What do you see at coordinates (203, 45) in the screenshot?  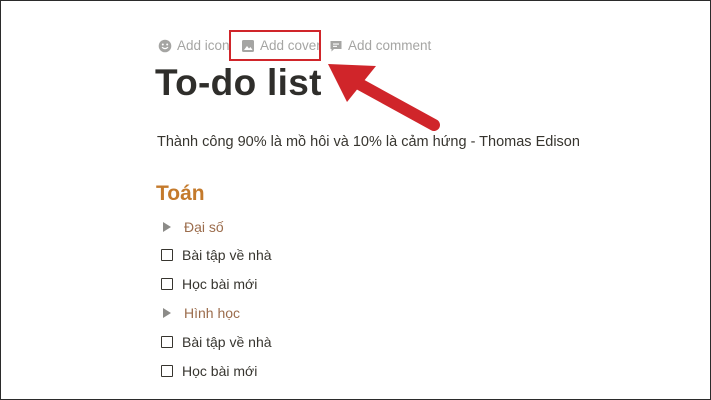 I see `add-icon-label: Add icon` at bounding box center [203, 45].